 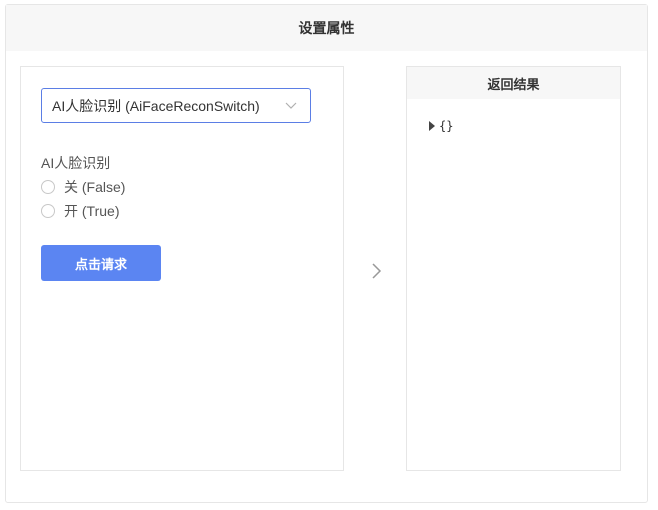 I want to click on caret-right-icon, so click(x=432, y=126).